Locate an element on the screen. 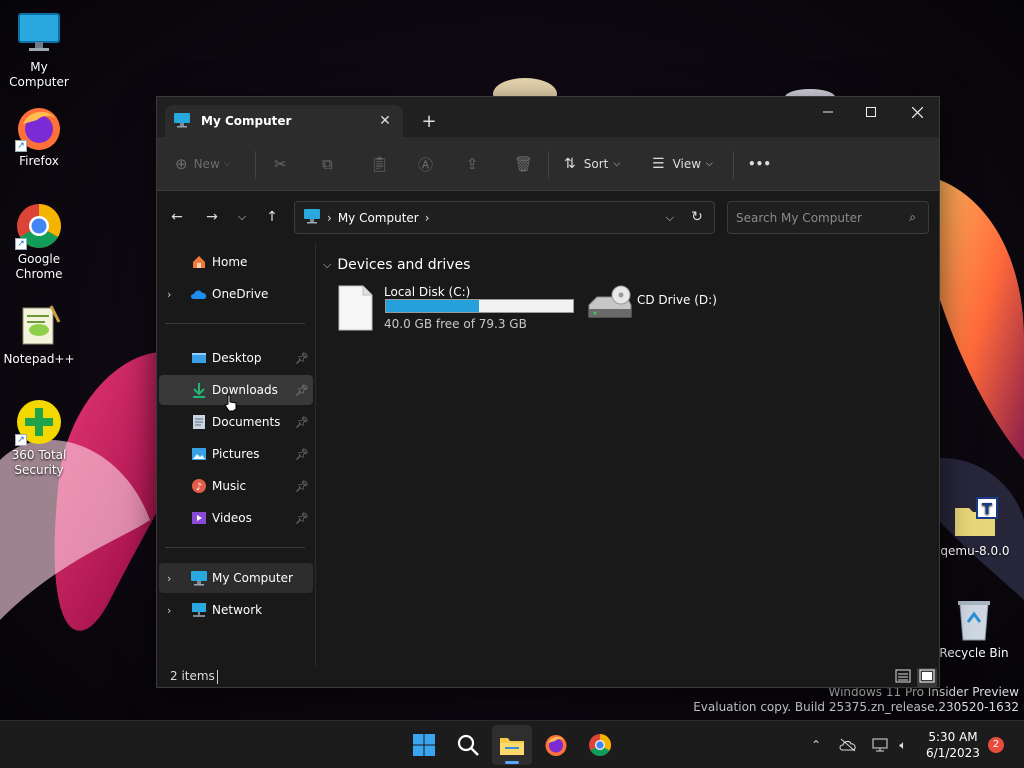  new-tab-button: + is located at coordinates (429, 121).